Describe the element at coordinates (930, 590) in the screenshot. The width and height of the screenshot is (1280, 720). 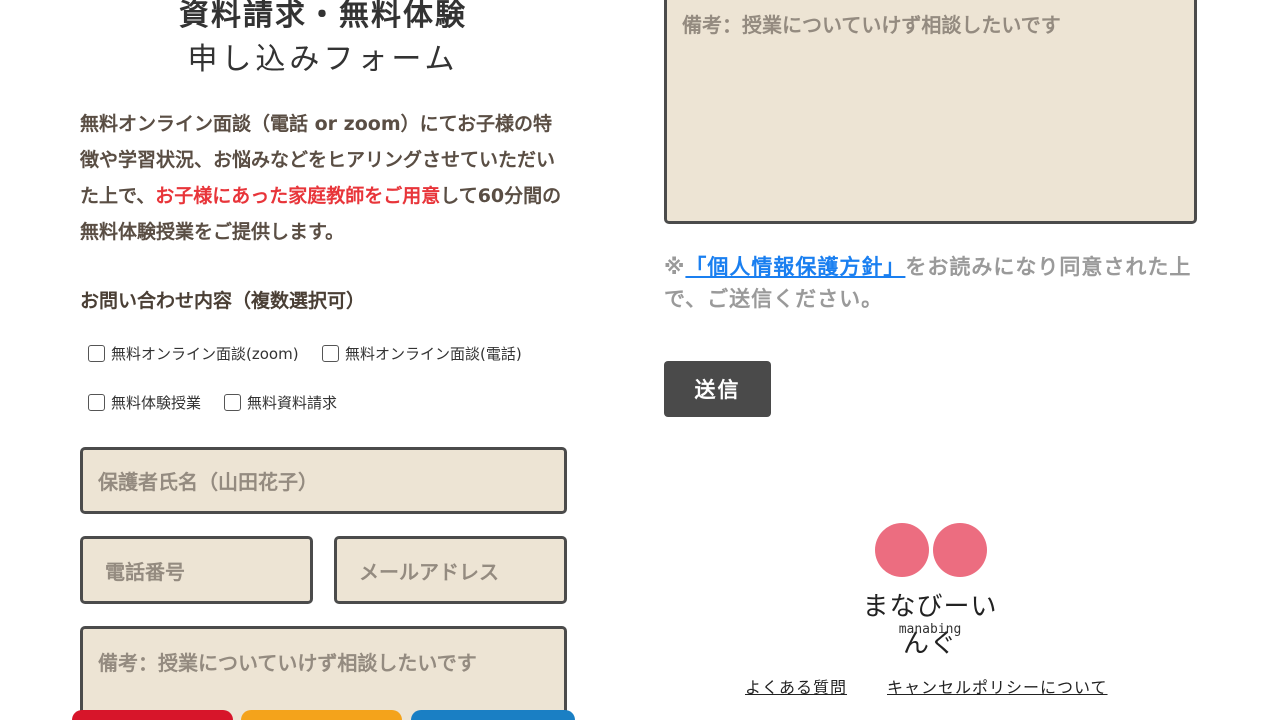
I see `brand-logo: まなびーいんぐ manabing` at that location.